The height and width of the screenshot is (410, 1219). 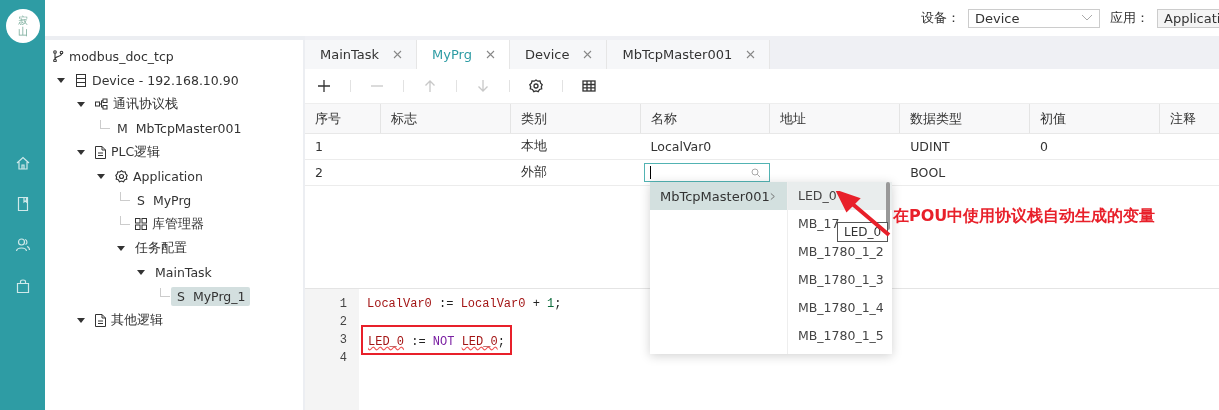 What do you see at coordinates (559, 54) in the screenshot?
I see `editor-tab: Device` at bounding box center [559, 54].